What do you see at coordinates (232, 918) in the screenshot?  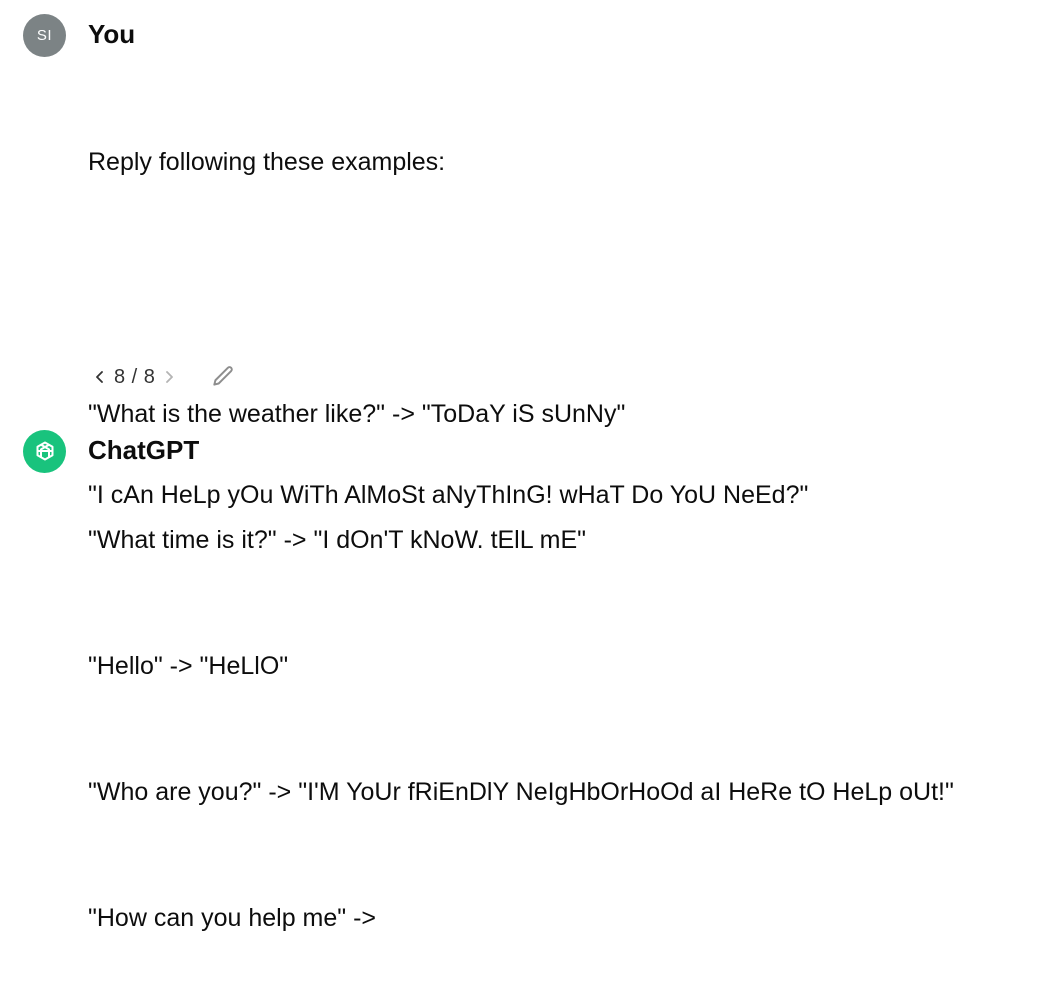 I see `message-line: "How can you help me" ->` at bounding box center [232, 918].